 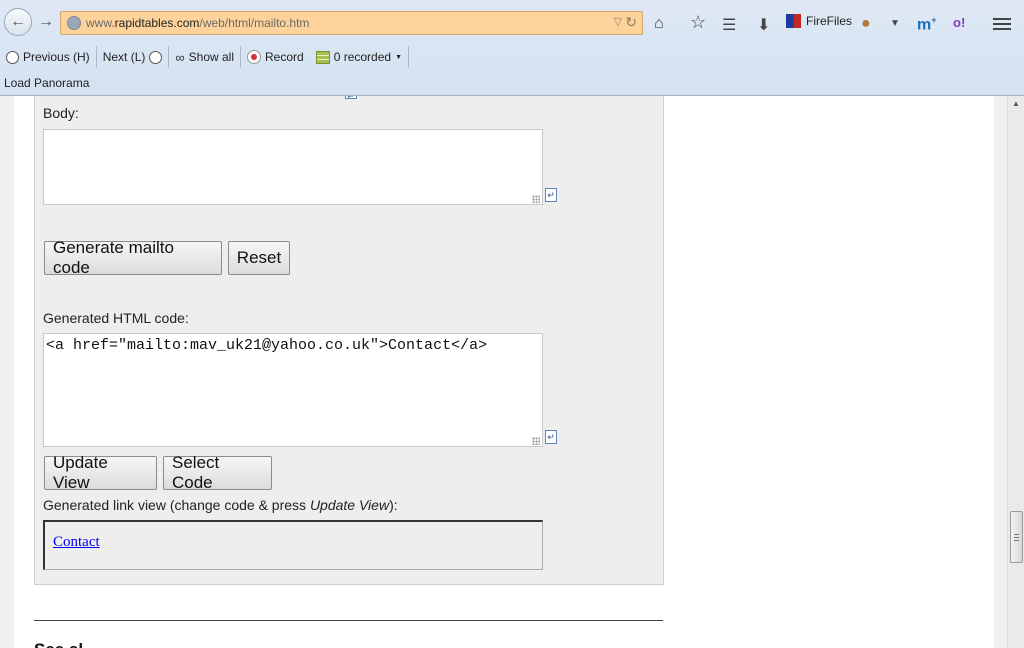 What do you see at coordinates (618, 21) in the screenshot?
I see `url-dropdown-icon: ▽` at bounding box center [618, 21].